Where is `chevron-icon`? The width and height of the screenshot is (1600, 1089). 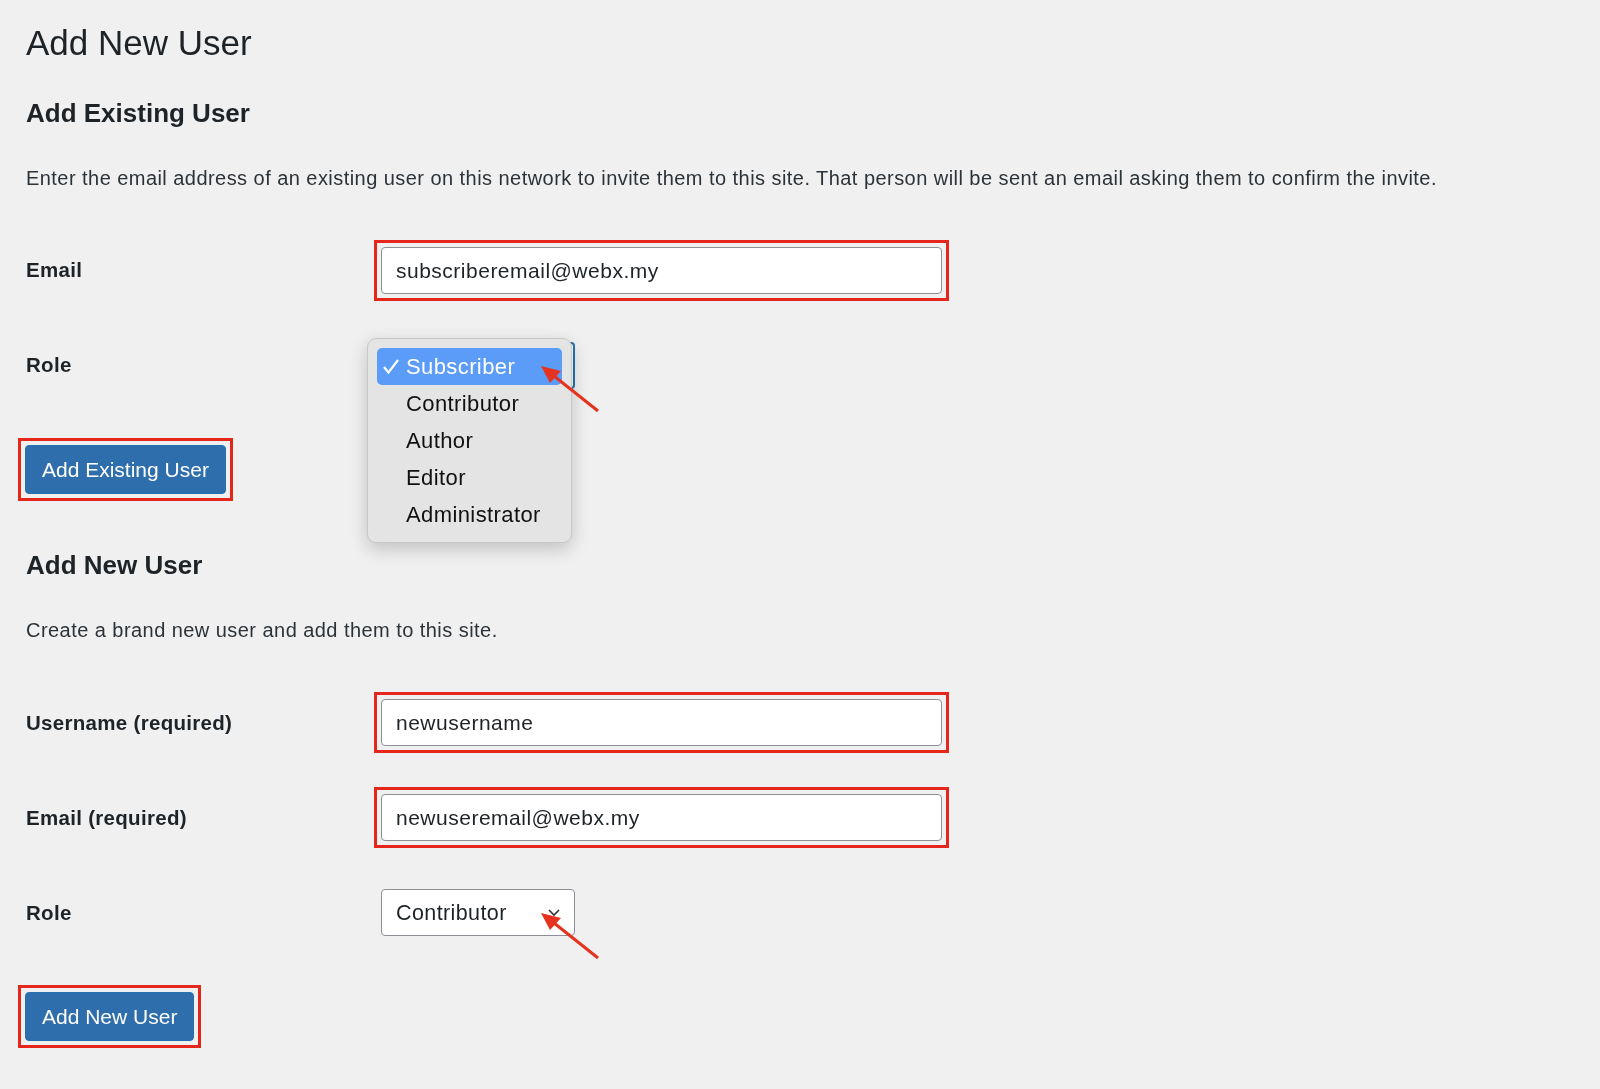
chevron-icon is located at coordinates (554, 912).